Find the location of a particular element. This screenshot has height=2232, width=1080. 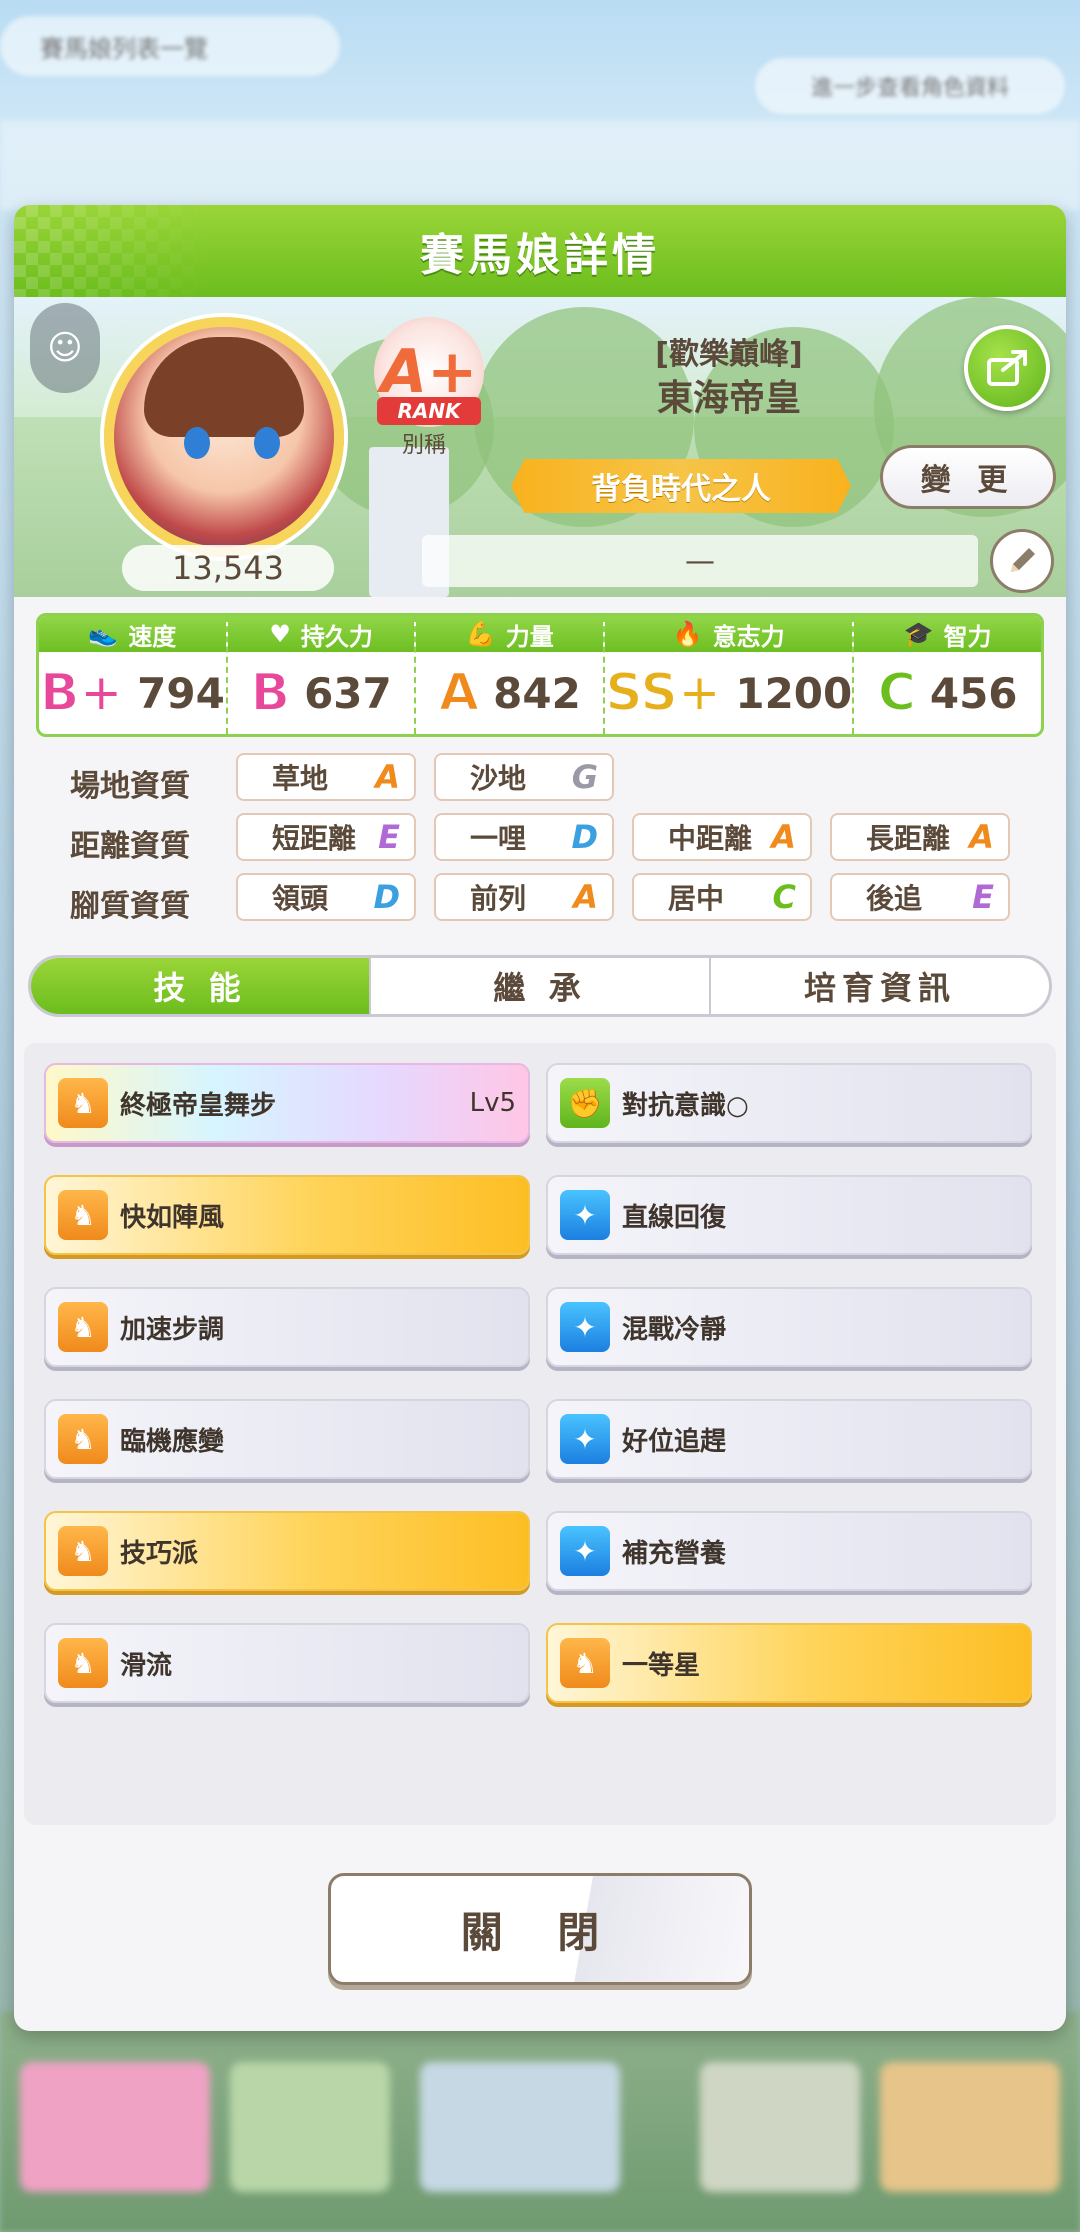

skill-item: ✦ 混戰冷靜 is located at coordinates (789, 1327).